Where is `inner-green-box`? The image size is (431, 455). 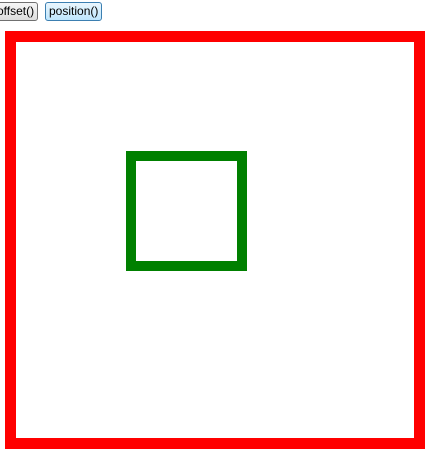 inner-green-box is located at coordinates (186, 211).